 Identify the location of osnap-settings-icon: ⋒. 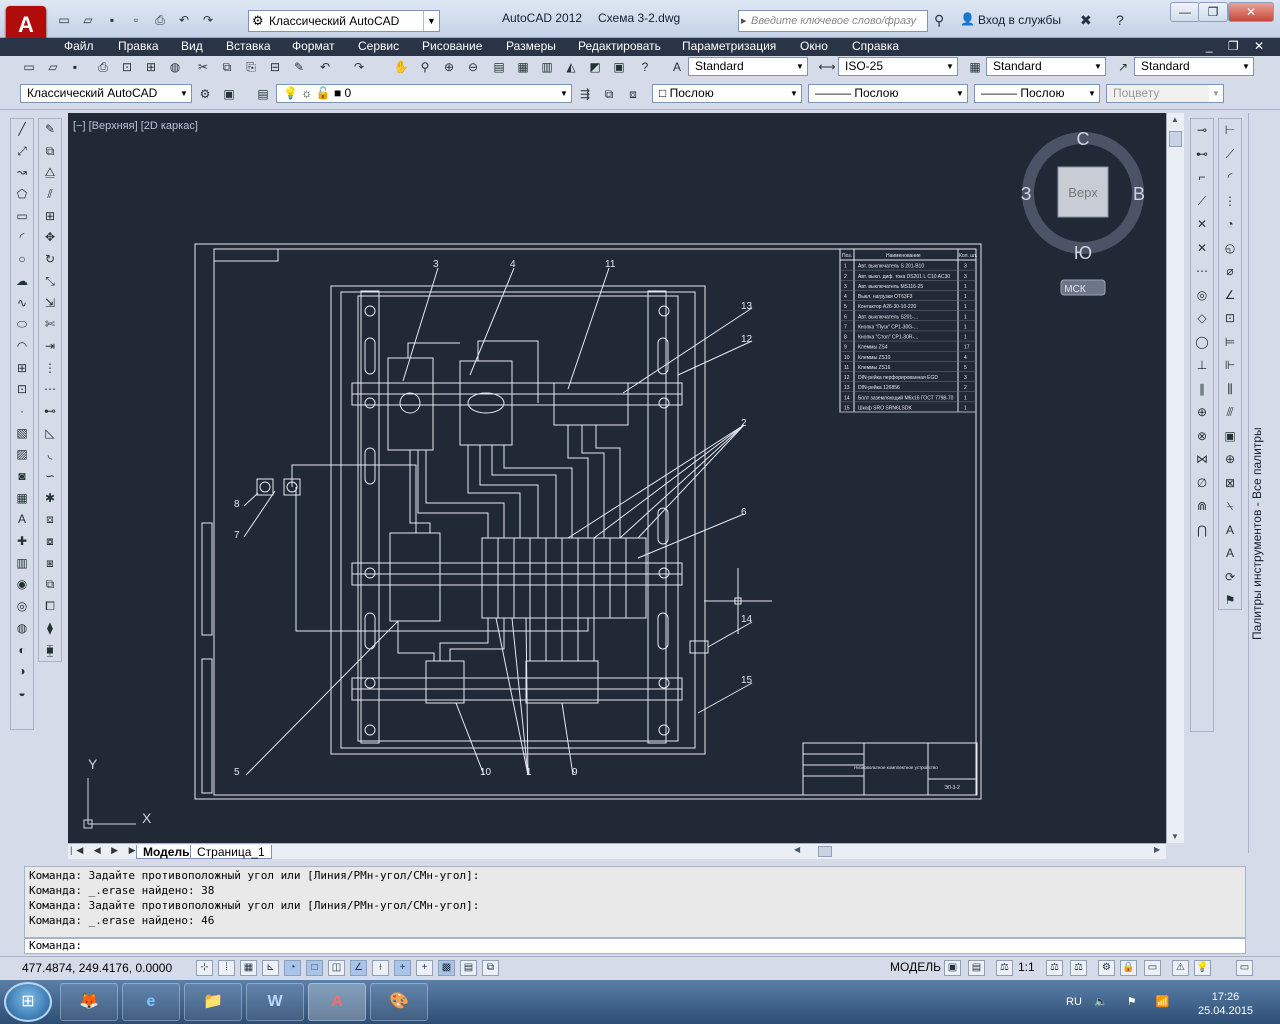
(1202, 507).